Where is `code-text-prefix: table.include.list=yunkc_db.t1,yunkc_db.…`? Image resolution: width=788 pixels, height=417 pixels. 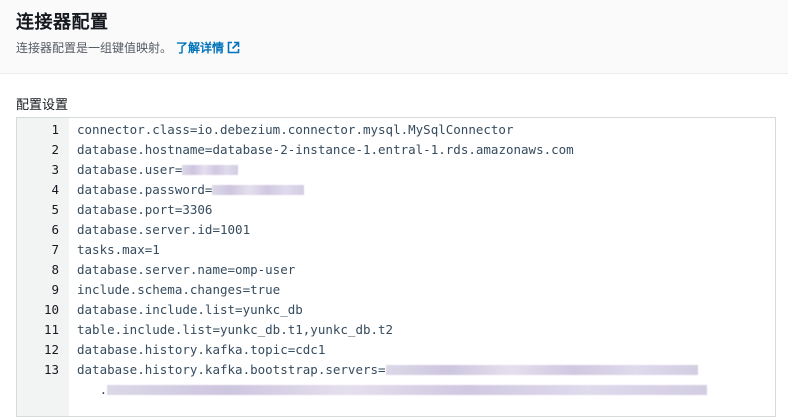 code-text-prefix: table.include.list=yunkc_db.t1,yunkc_db.… is located at coordinates (235, 329).